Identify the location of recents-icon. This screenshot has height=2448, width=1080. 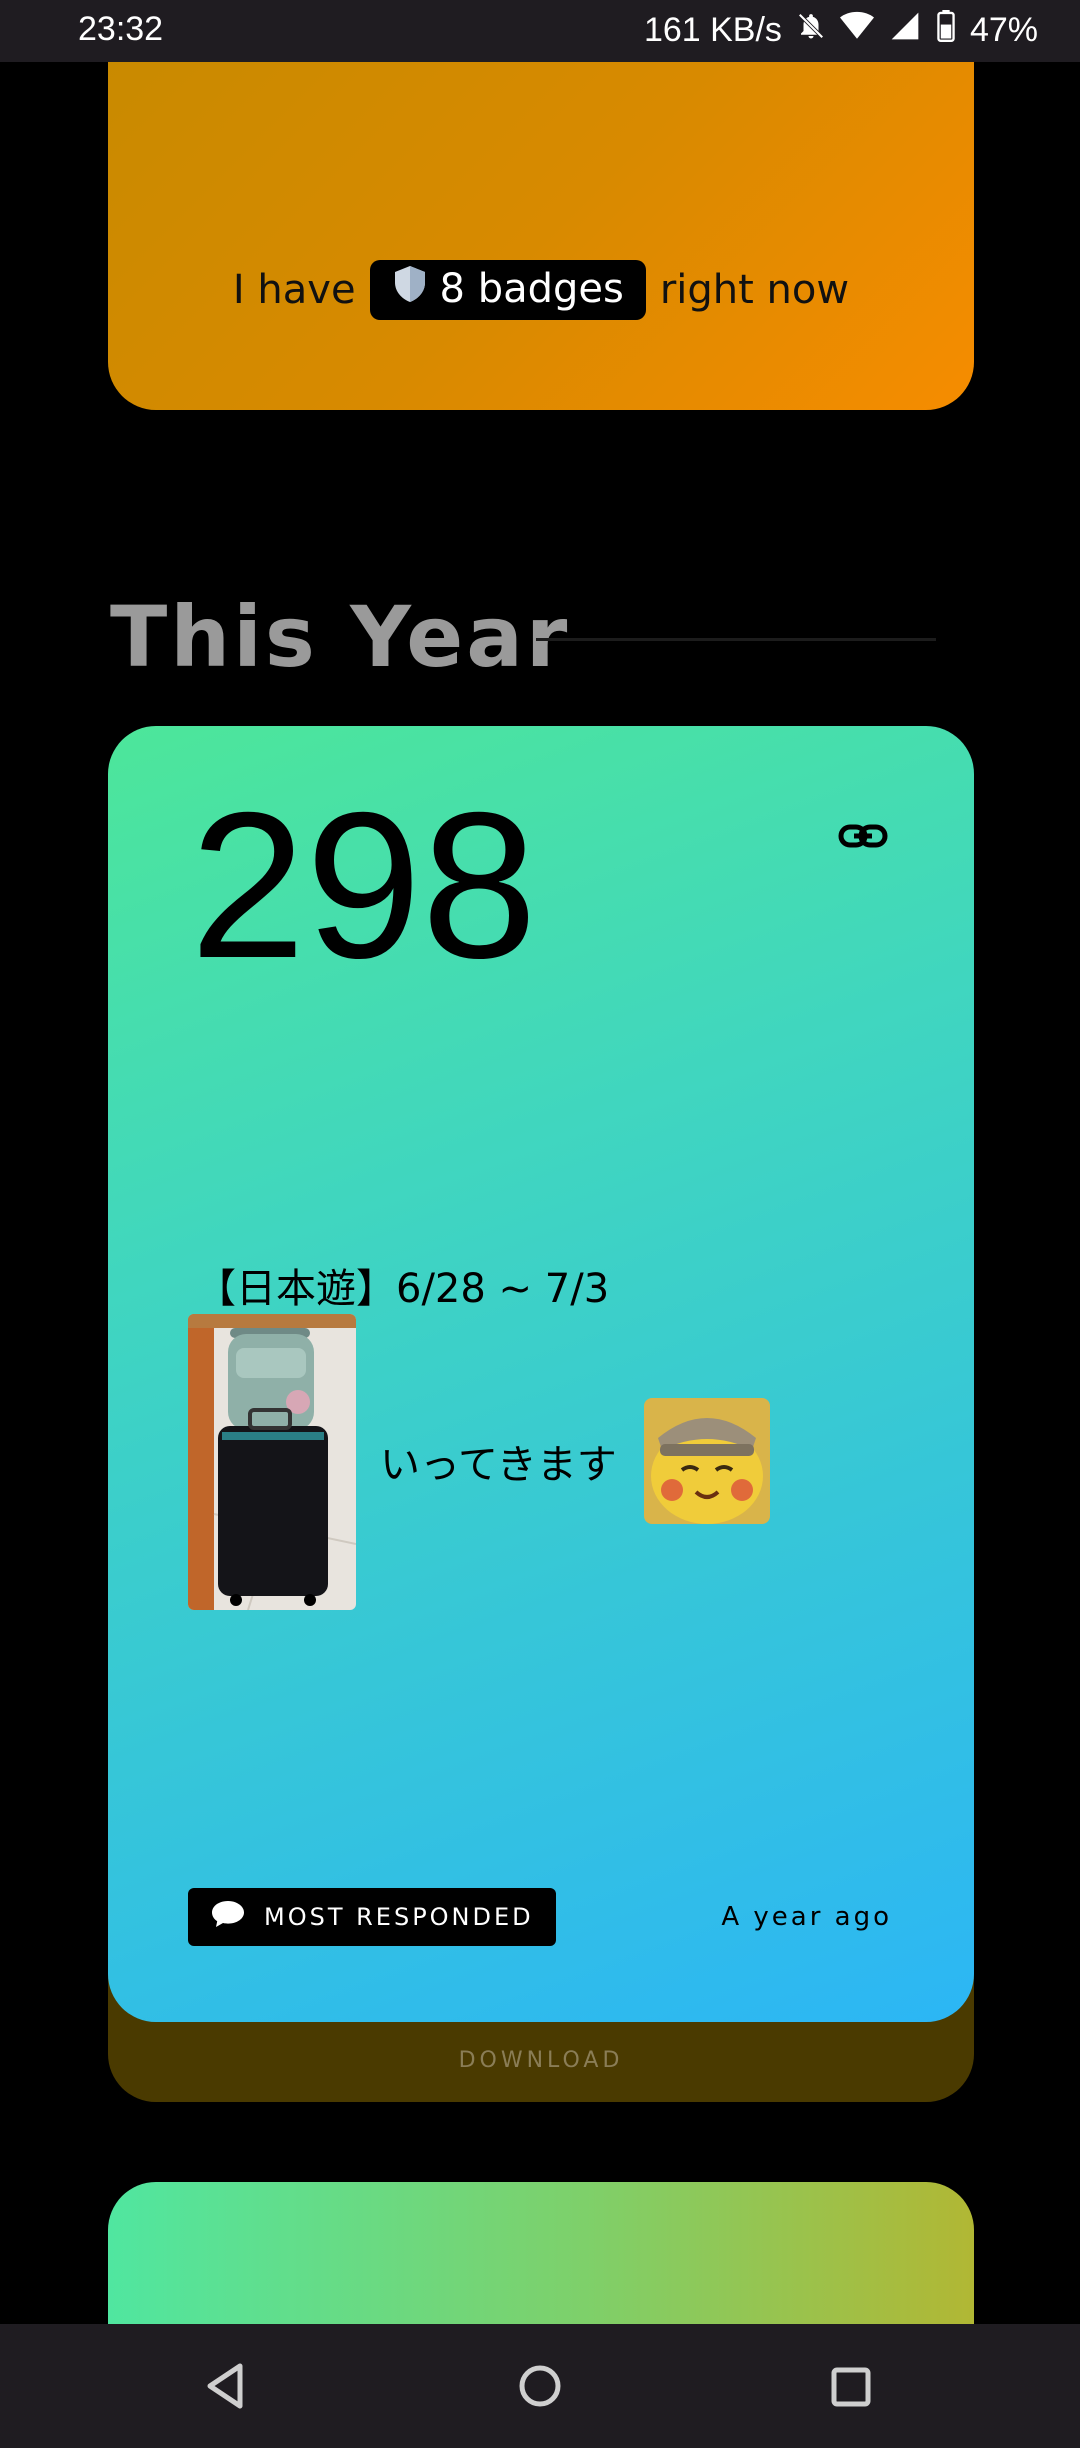
(851, 2388).